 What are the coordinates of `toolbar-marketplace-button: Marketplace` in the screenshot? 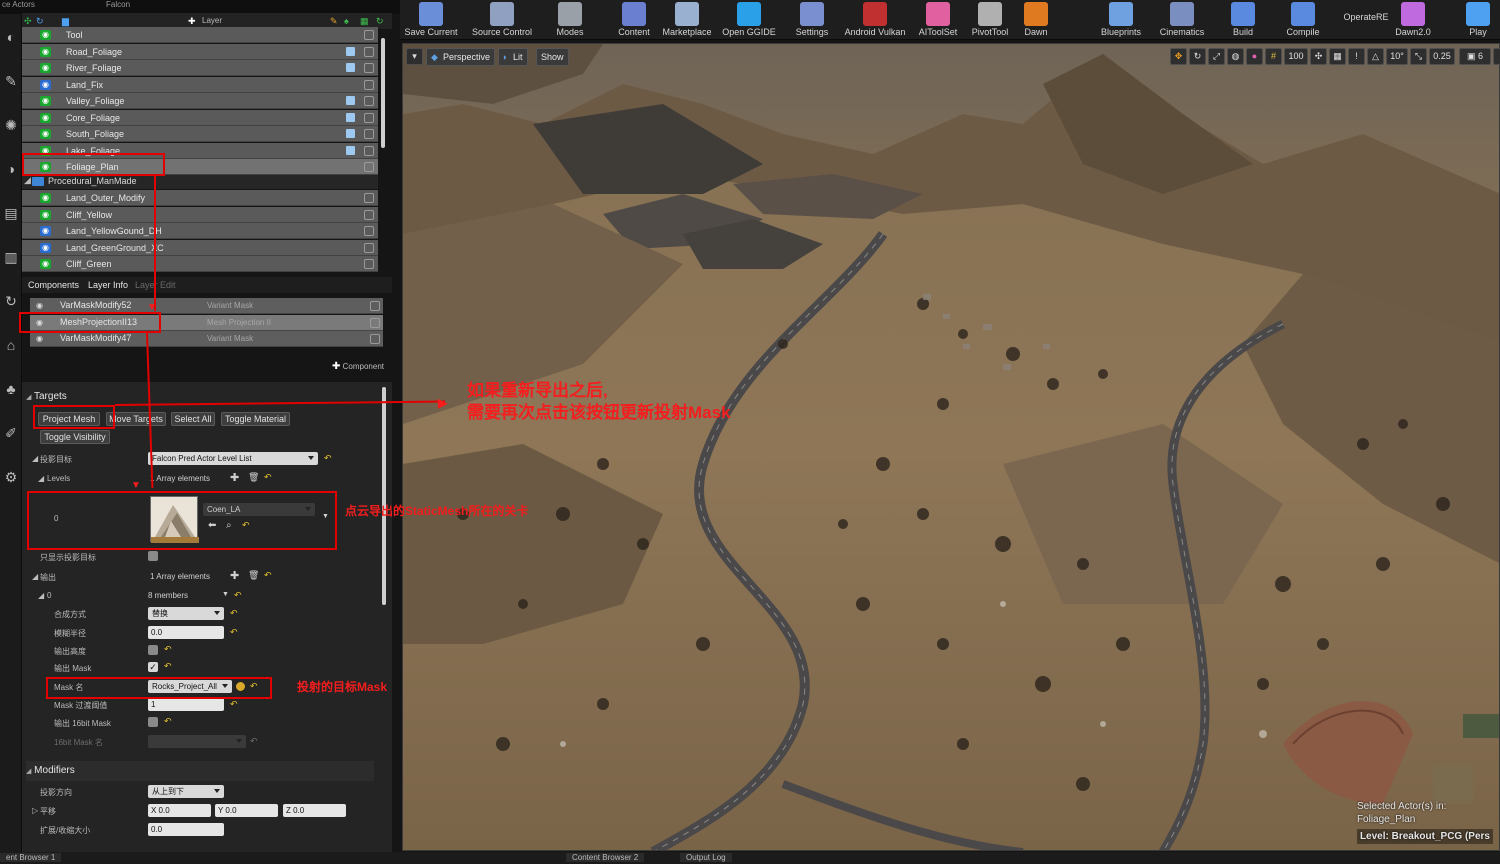 It's located at (687, 20).